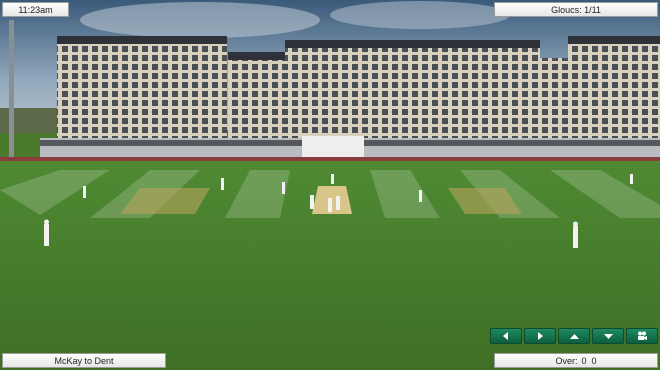 Image resolution: width=660 pixels, height=370 pixels. What do you see at coordinates (589, 360) in the screenshot?
I see `over-value: 0 0` at bounding box center [589, 360].